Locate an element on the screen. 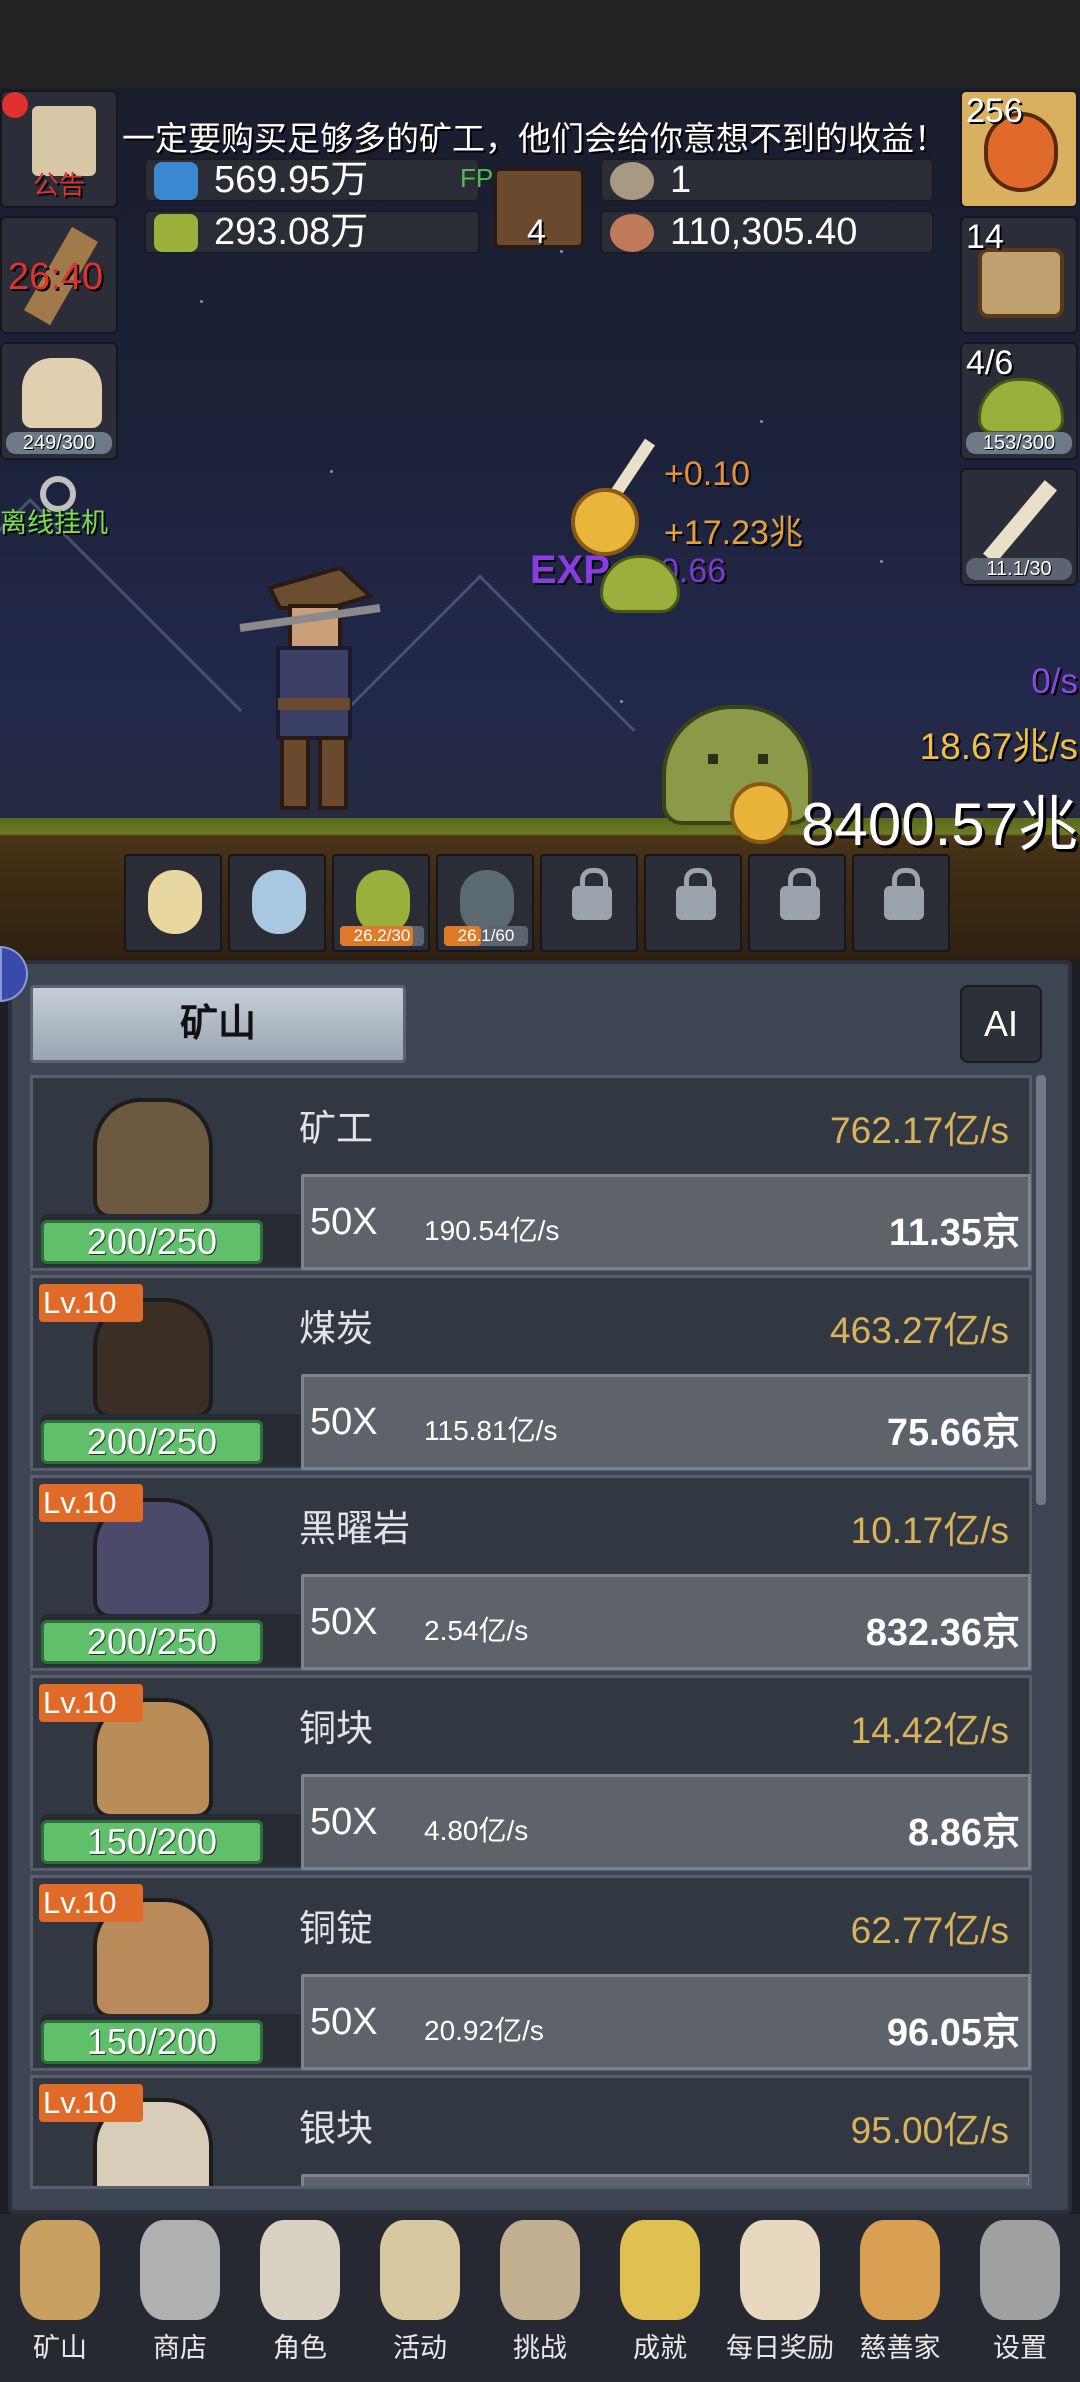 Image resolution: width=1080 pixels, height=2382 pixels. buy-rate-gain: 20.92亿/s is located at coordinates (484, 2030).